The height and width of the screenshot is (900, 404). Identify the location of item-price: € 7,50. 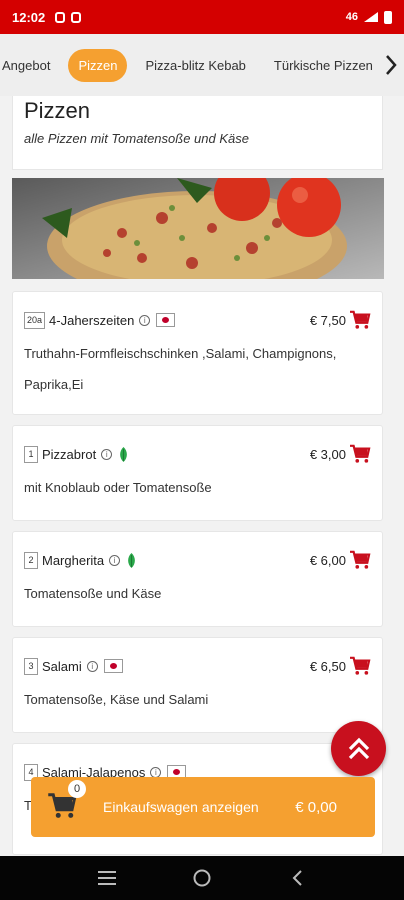
(327, 320).